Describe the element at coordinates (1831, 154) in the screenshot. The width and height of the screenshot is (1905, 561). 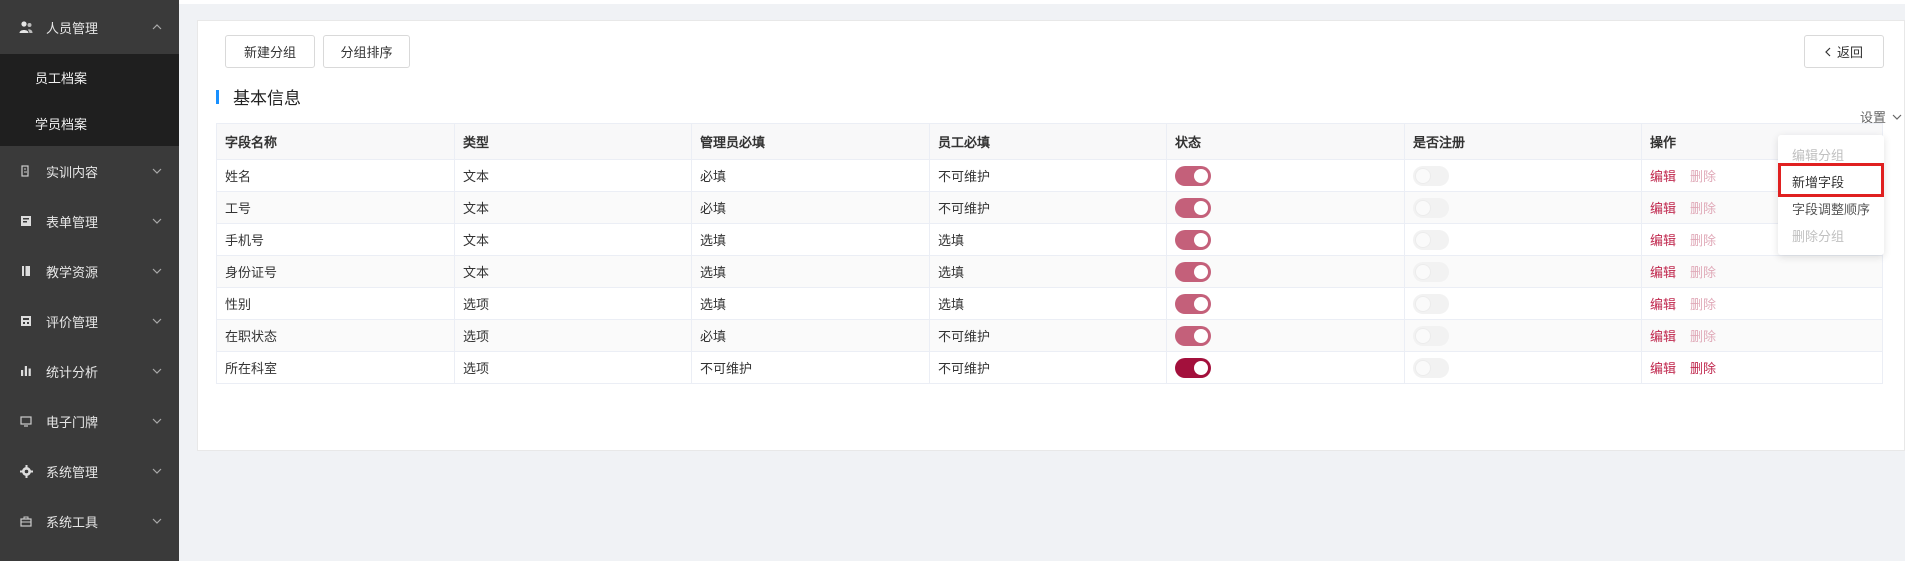
I see `menu-item-edit-group: 编辑分组` at that location.